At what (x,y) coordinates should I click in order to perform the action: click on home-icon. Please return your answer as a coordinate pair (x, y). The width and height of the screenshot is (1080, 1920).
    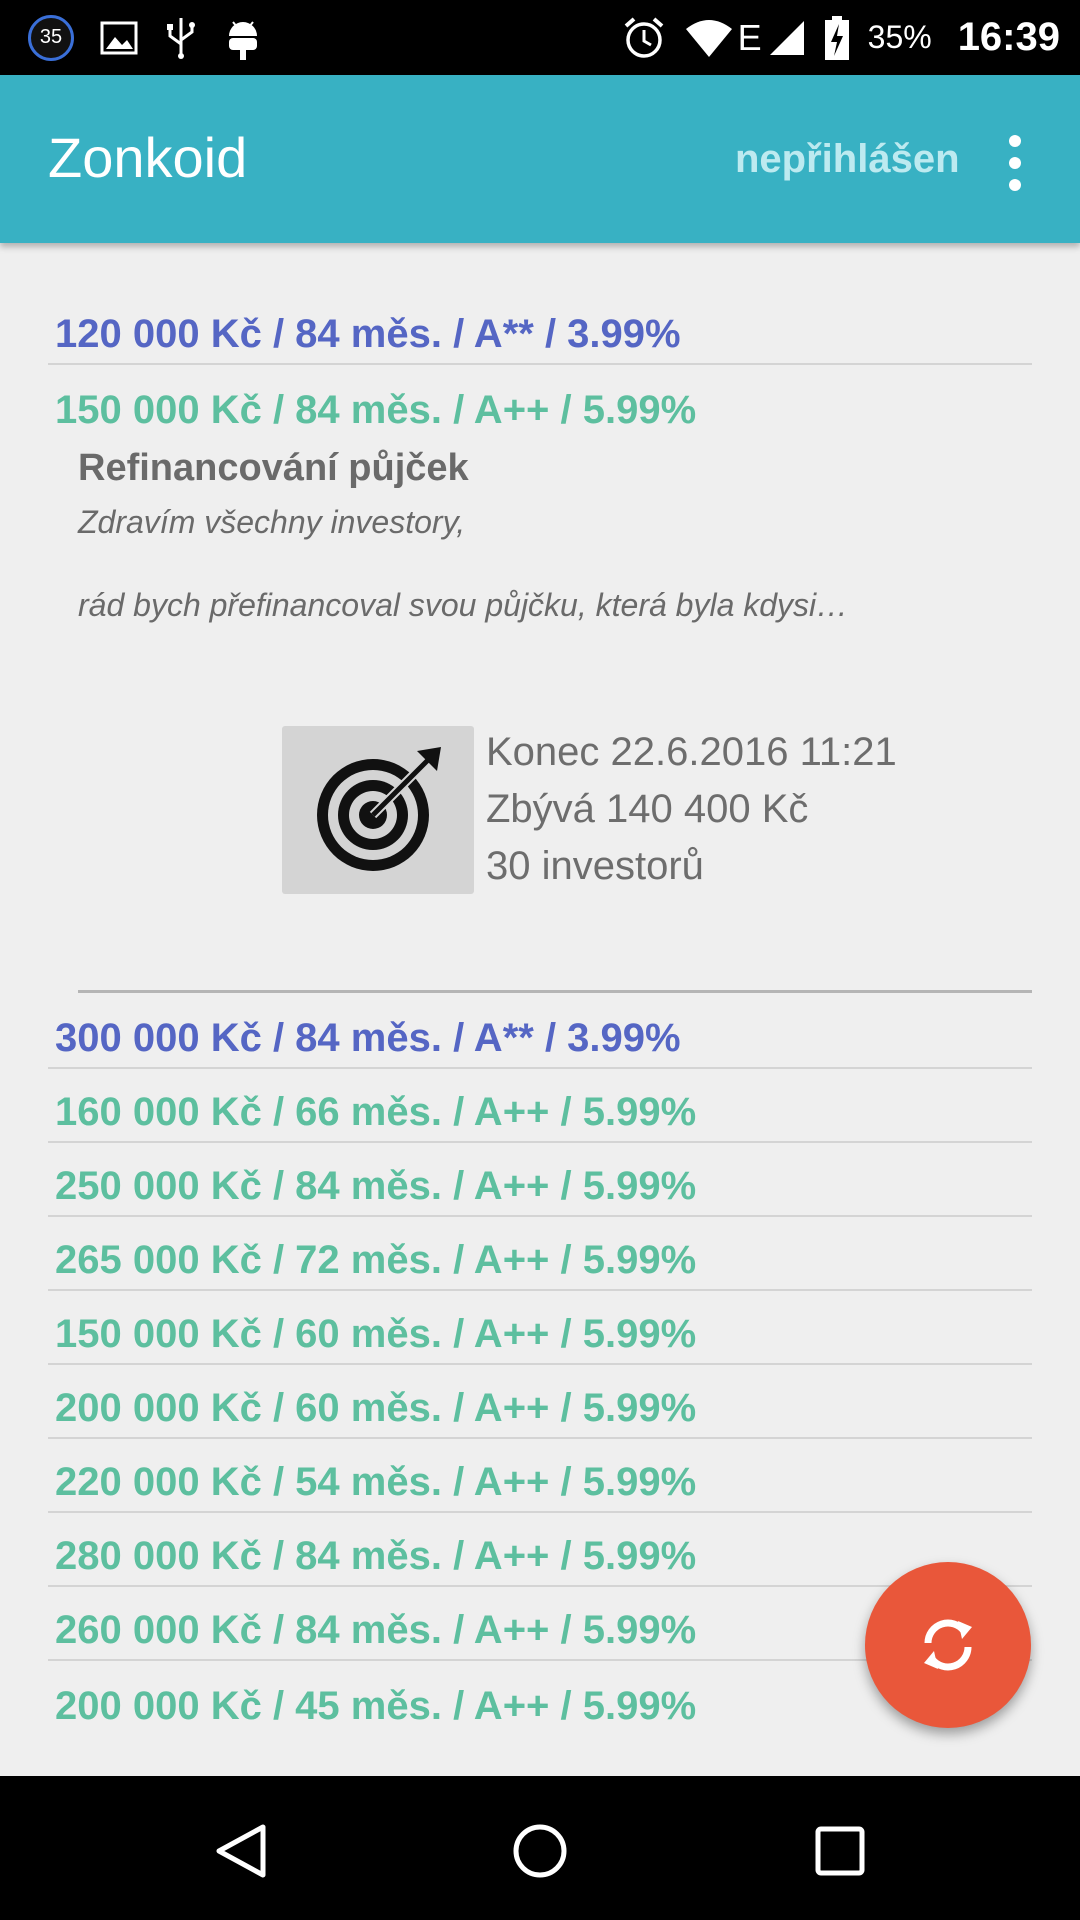
    Looking at the image, I should click on (540, 1851).